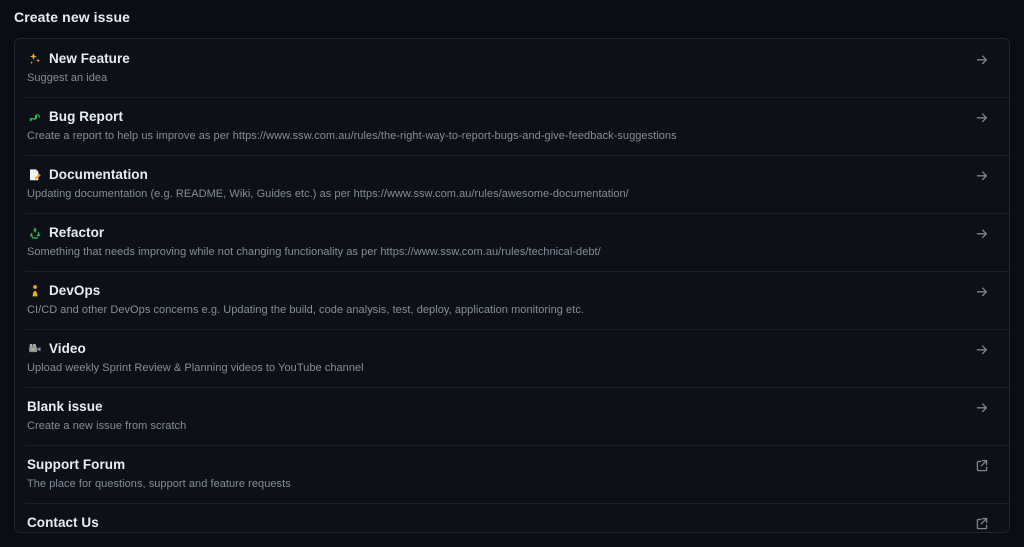 The width and height of the screenshot is (1024, 547). I want to click on template-title-line: Bug Report, so click(500, 117).